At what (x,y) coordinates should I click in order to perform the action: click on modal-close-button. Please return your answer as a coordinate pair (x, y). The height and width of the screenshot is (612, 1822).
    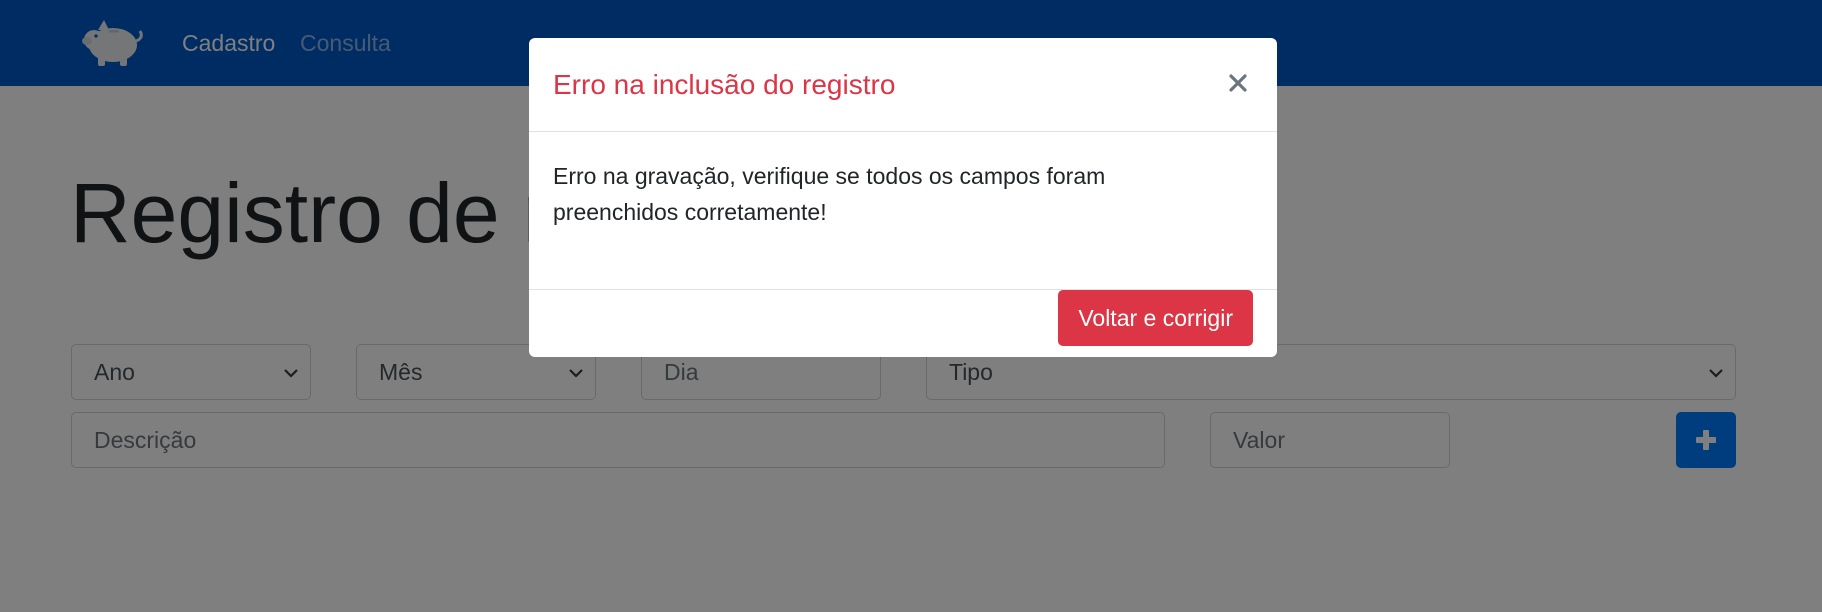
    Looking at the image, I should click on (1238, 83).